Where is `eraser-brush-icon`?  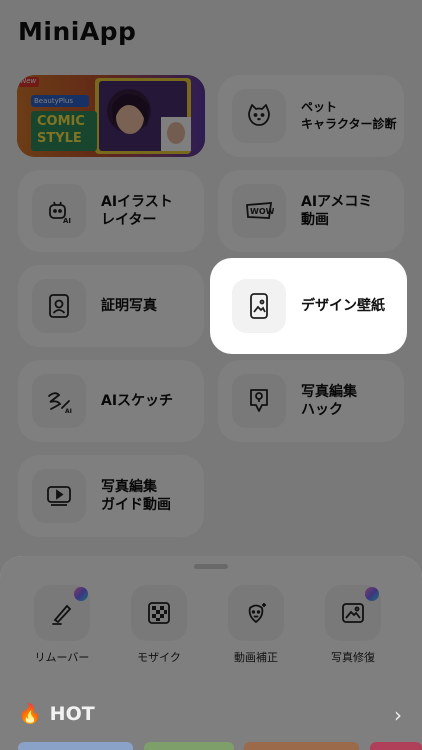 eraser-brush-icon is located at coordinates (62, 614).